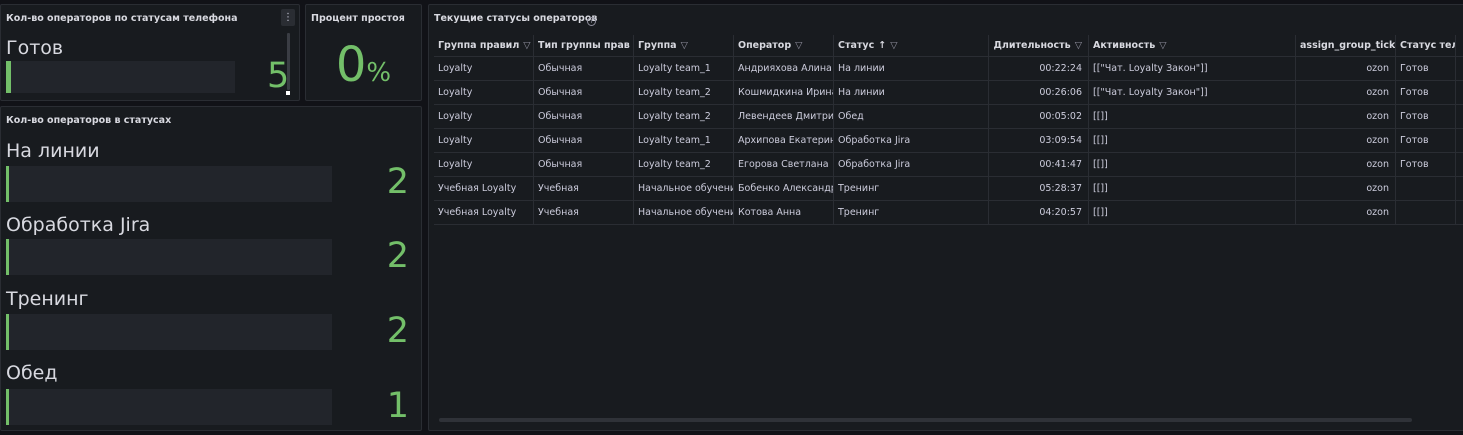 The height and width of the screenshot is (435, 1463). Describe the element at coordinates (784, 212) in the screenshot. I see `table-cell: Котова Анна` at that location.